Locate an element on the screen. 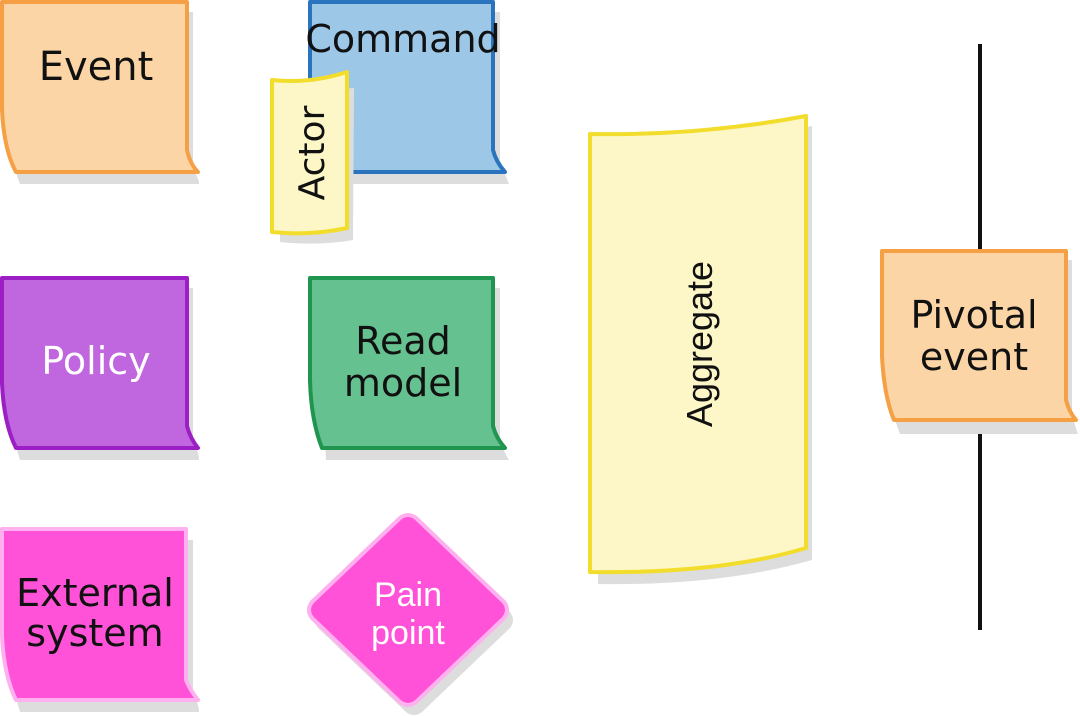  sticky-external-system-label-line1: External is located at coordinates (95, 593).